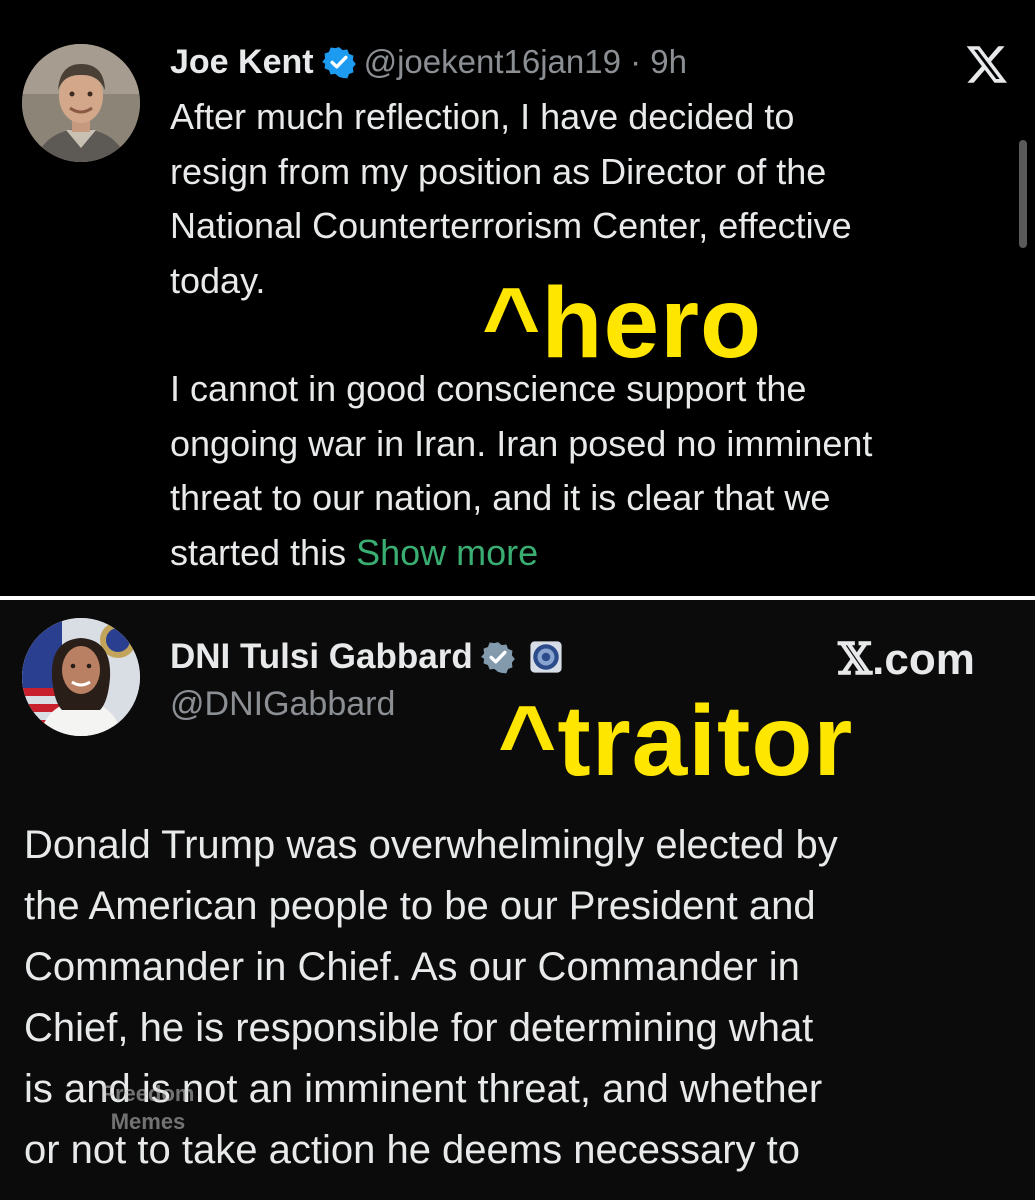  What do you see at coordinates (482, 116) in the screenshot?
I see `tweet-line: After much reflection, I have decided to` at bounding box center [482, 116].